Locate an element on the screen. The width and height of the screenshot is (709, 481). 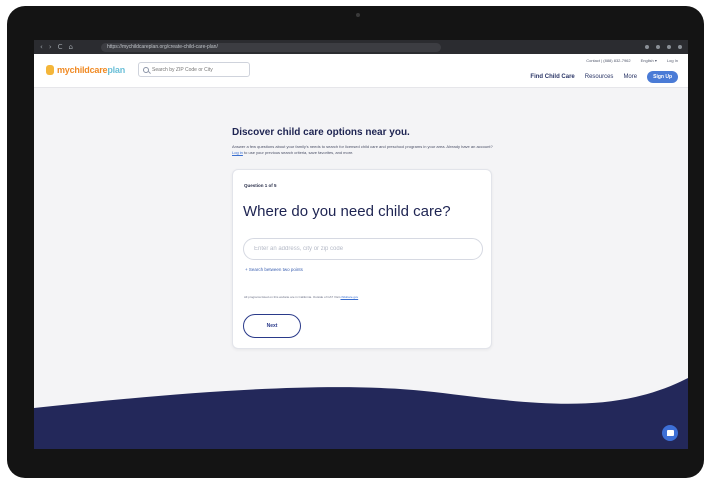
sign-up-button: Sign Up is located at coordinates (662, 77).